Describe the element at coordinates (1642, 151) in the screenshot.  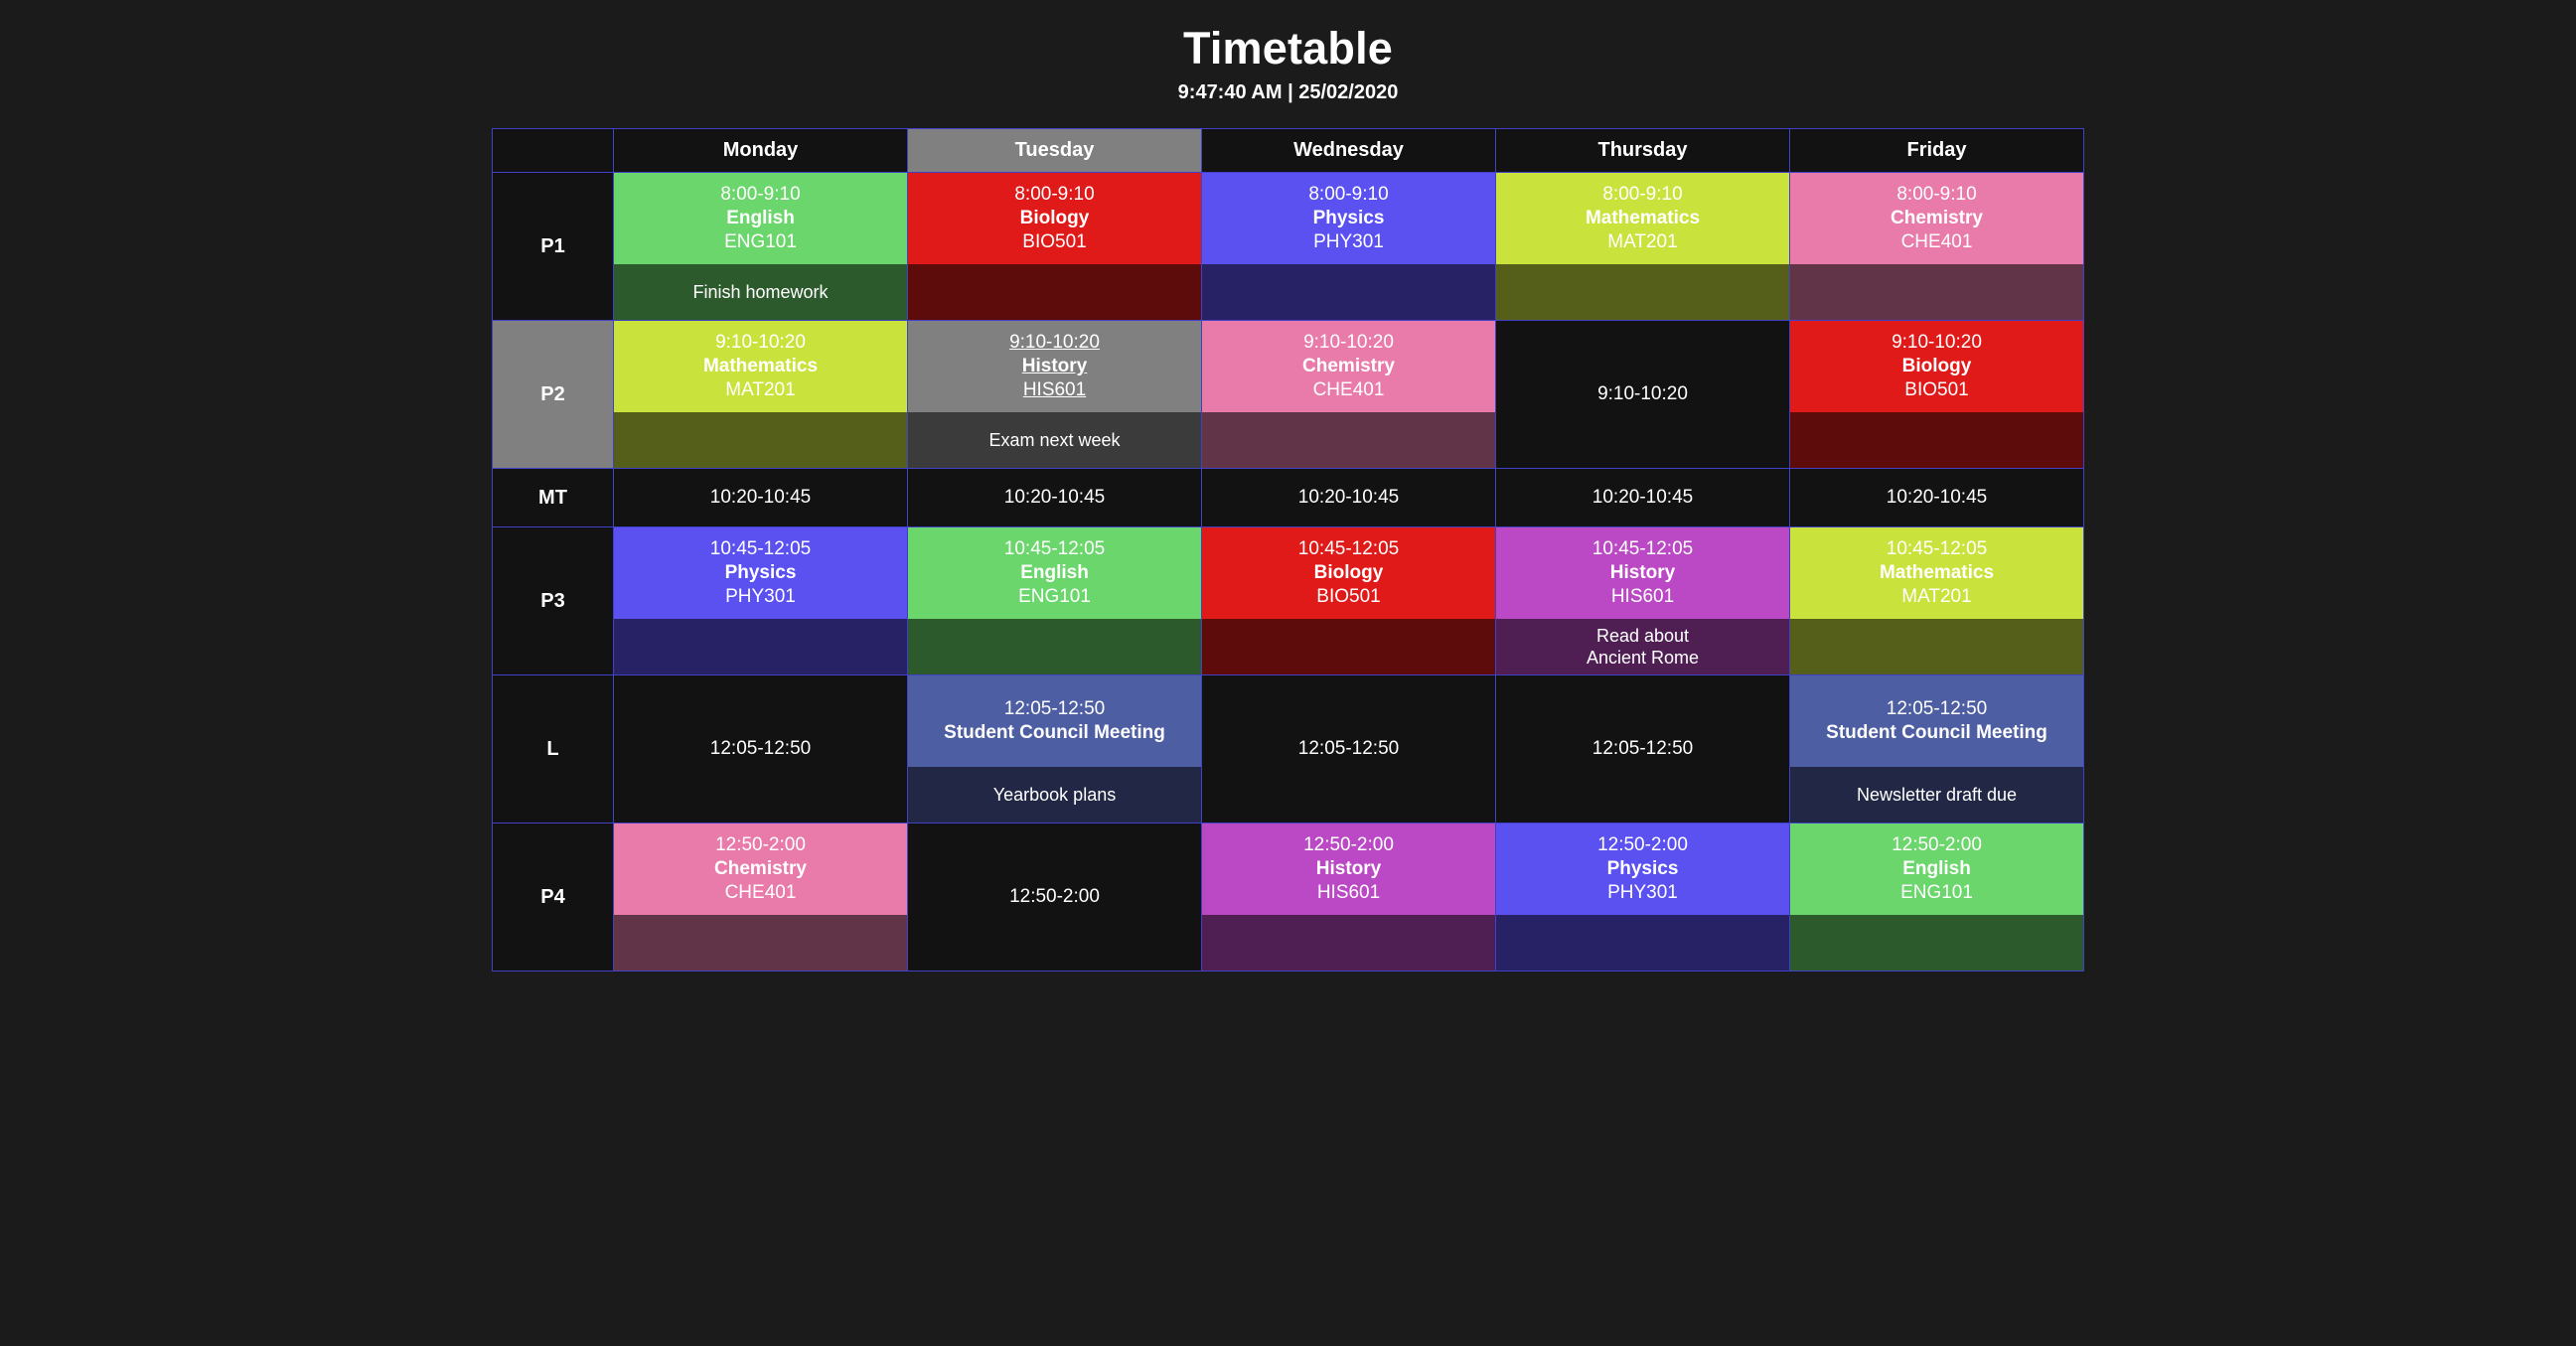
I see `day-header-thursday: Thursday` at that location.